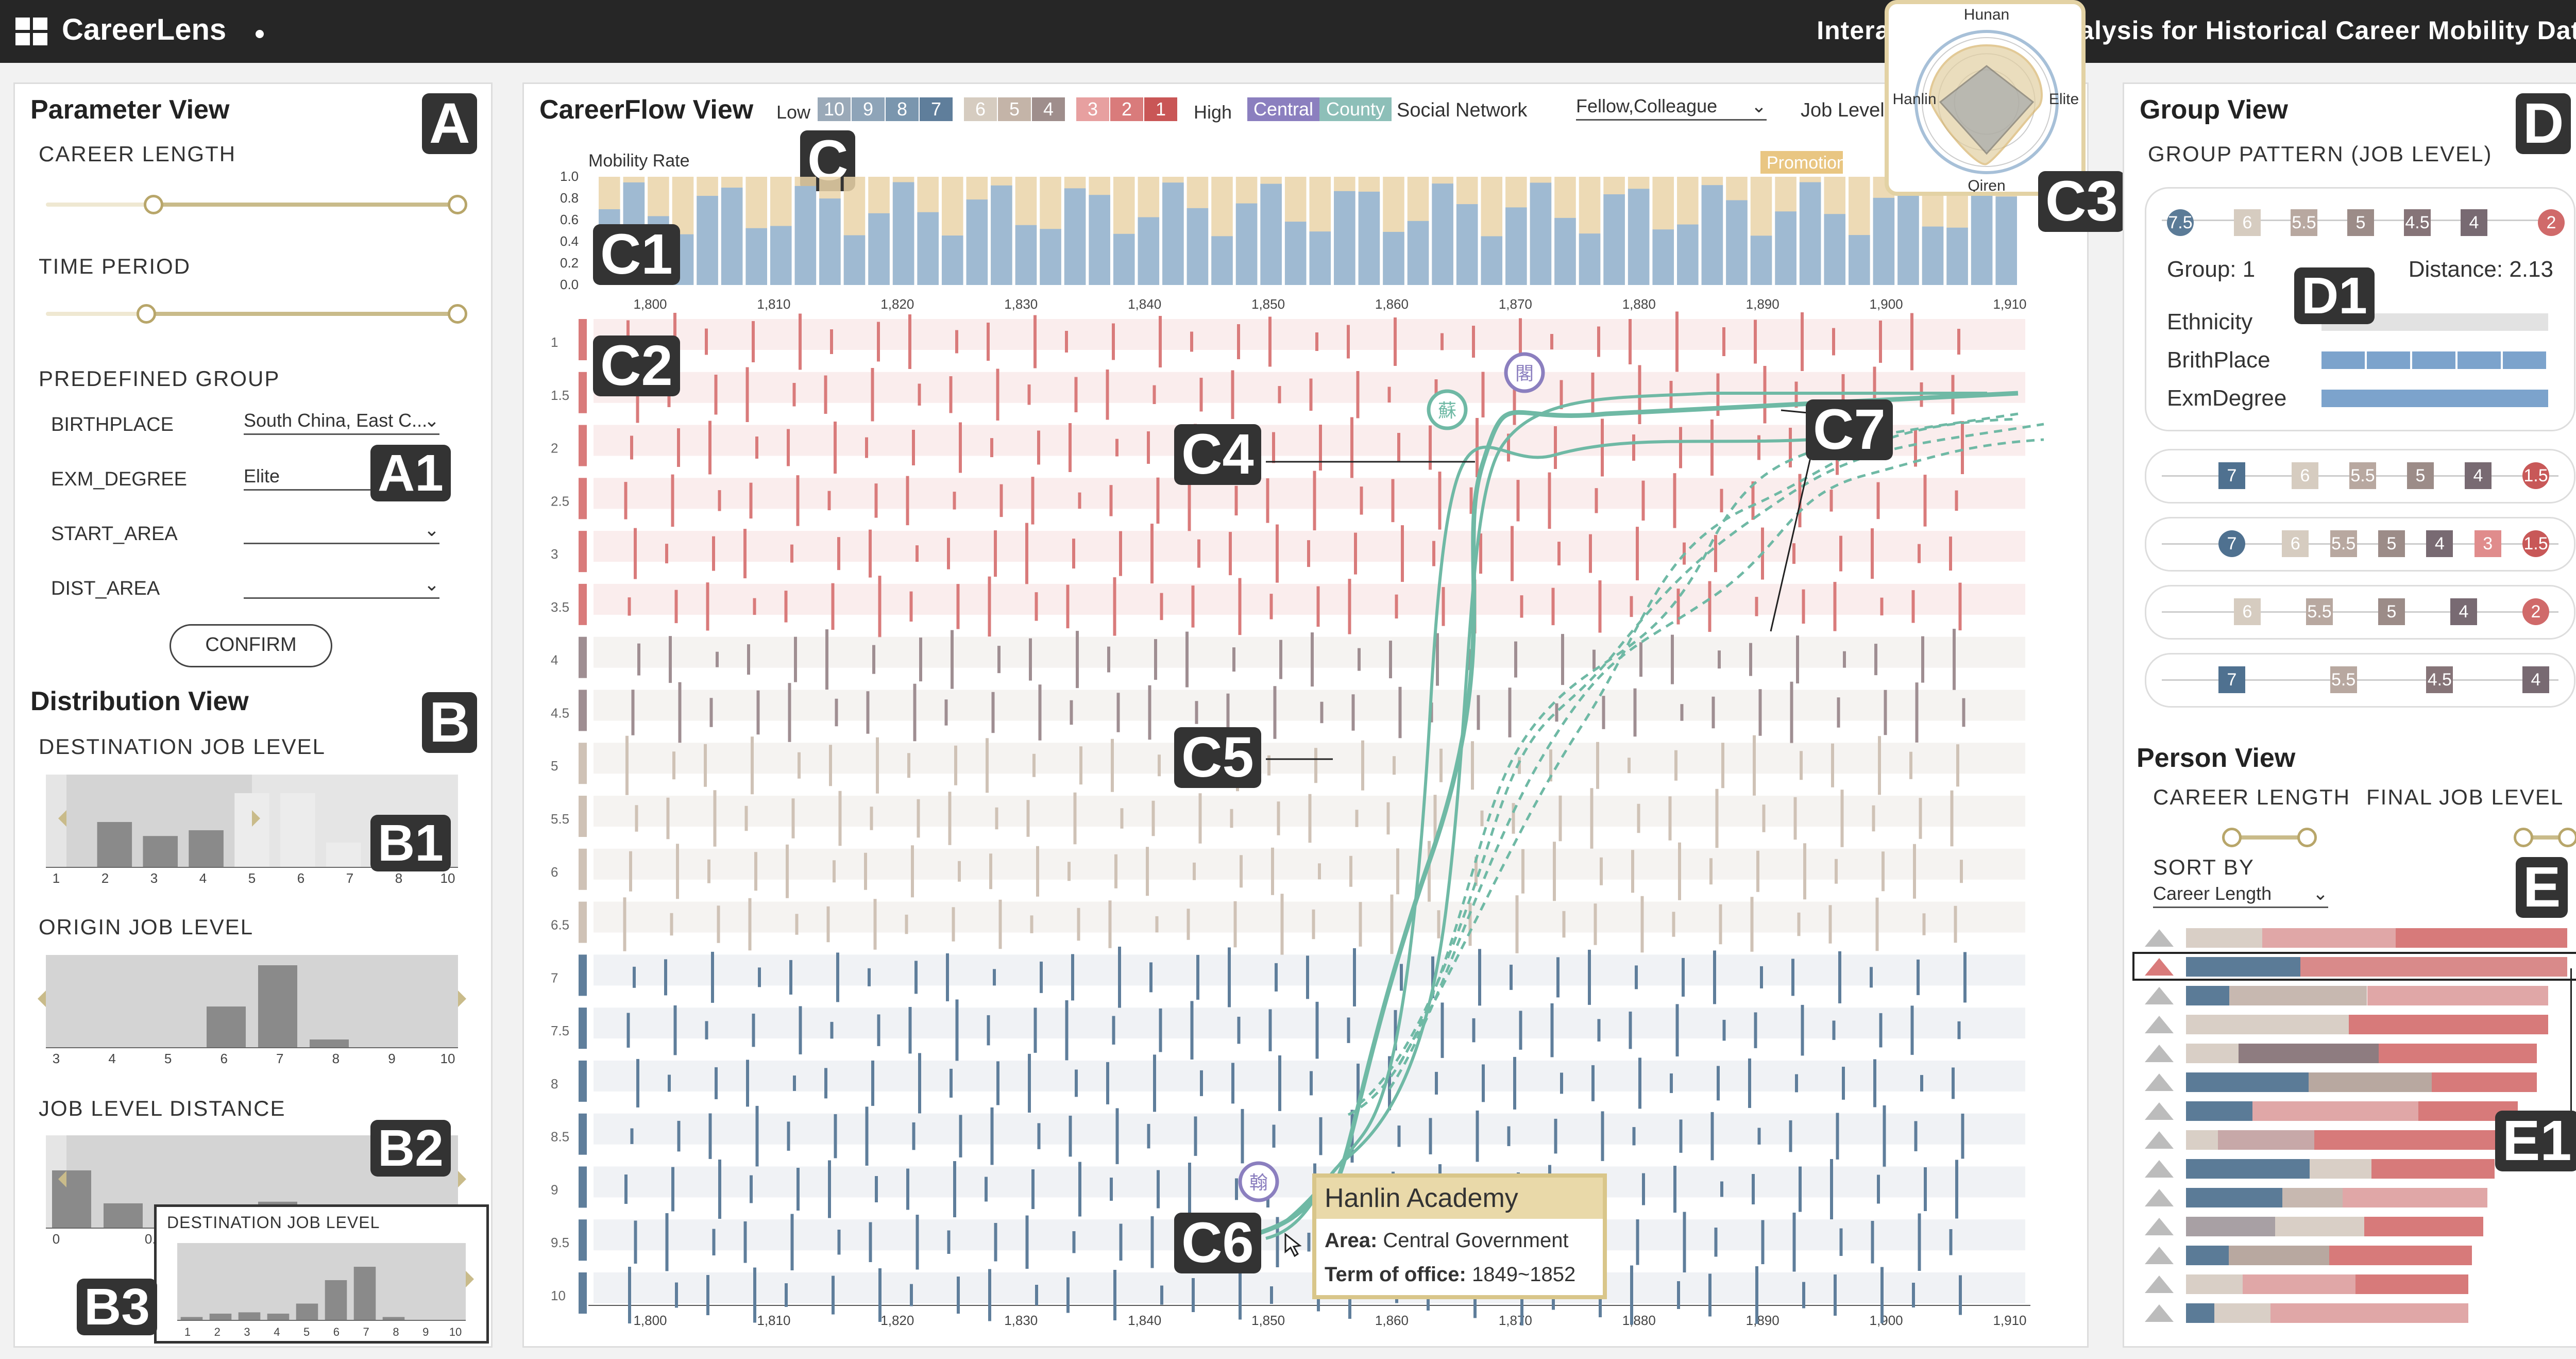  I want to click on origin-job-level-histogram: 3 4 5 6 7 8 9 10, so click(252, 1009).